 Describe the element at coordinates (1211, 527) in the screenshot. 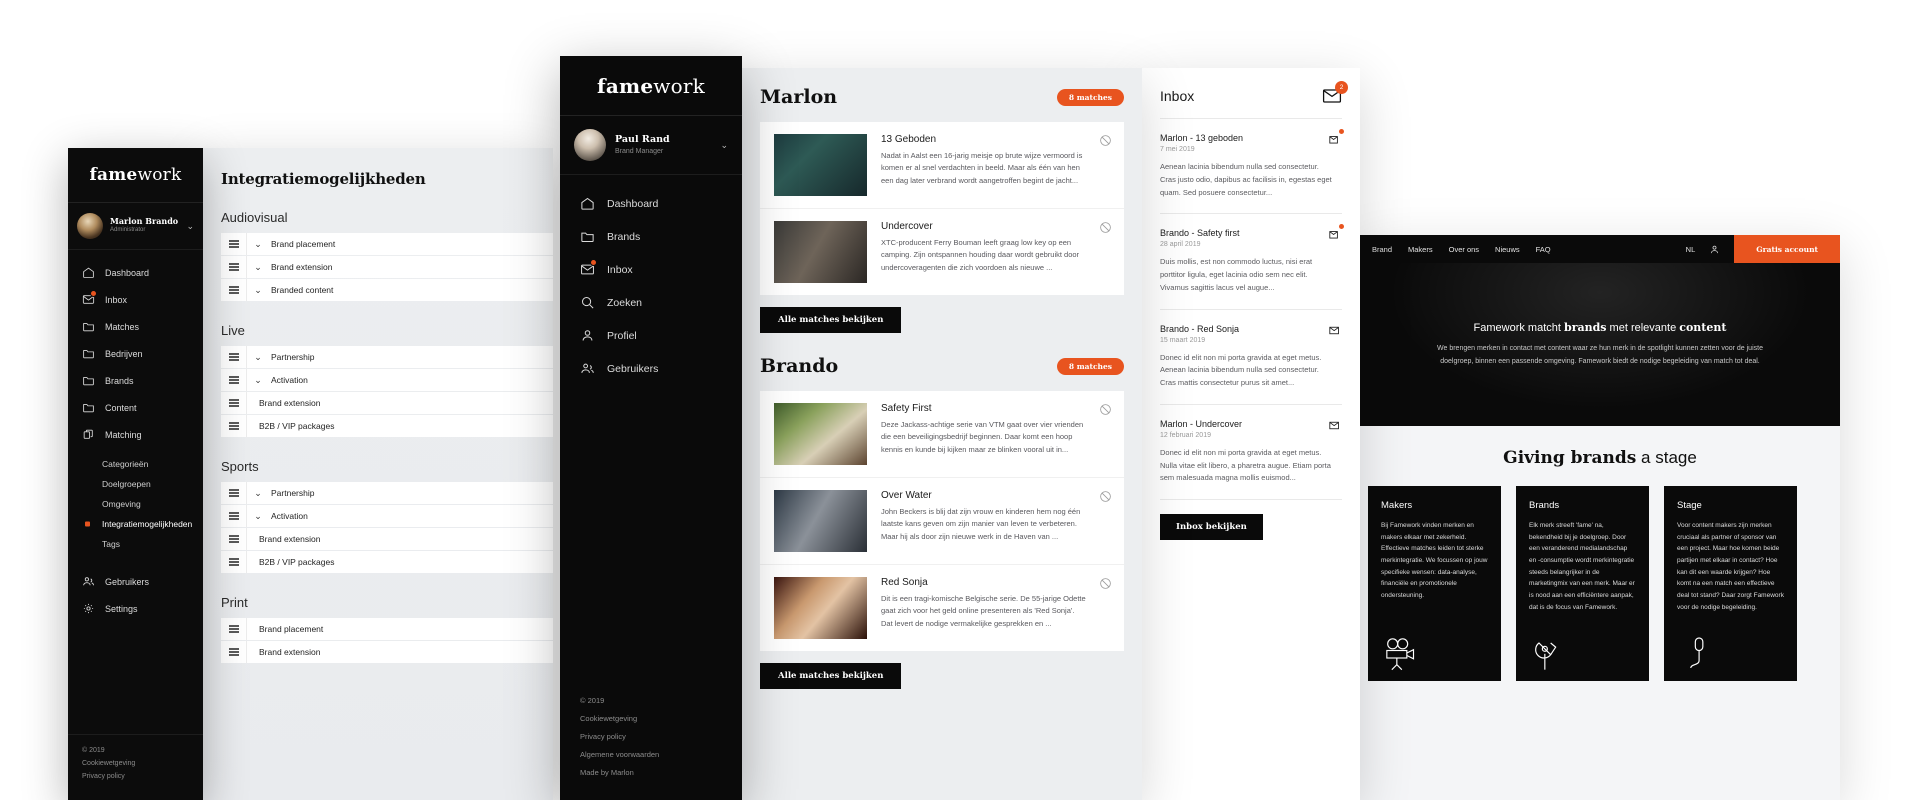

I see `view-inbox-button: Inbox bekijken` at that location.